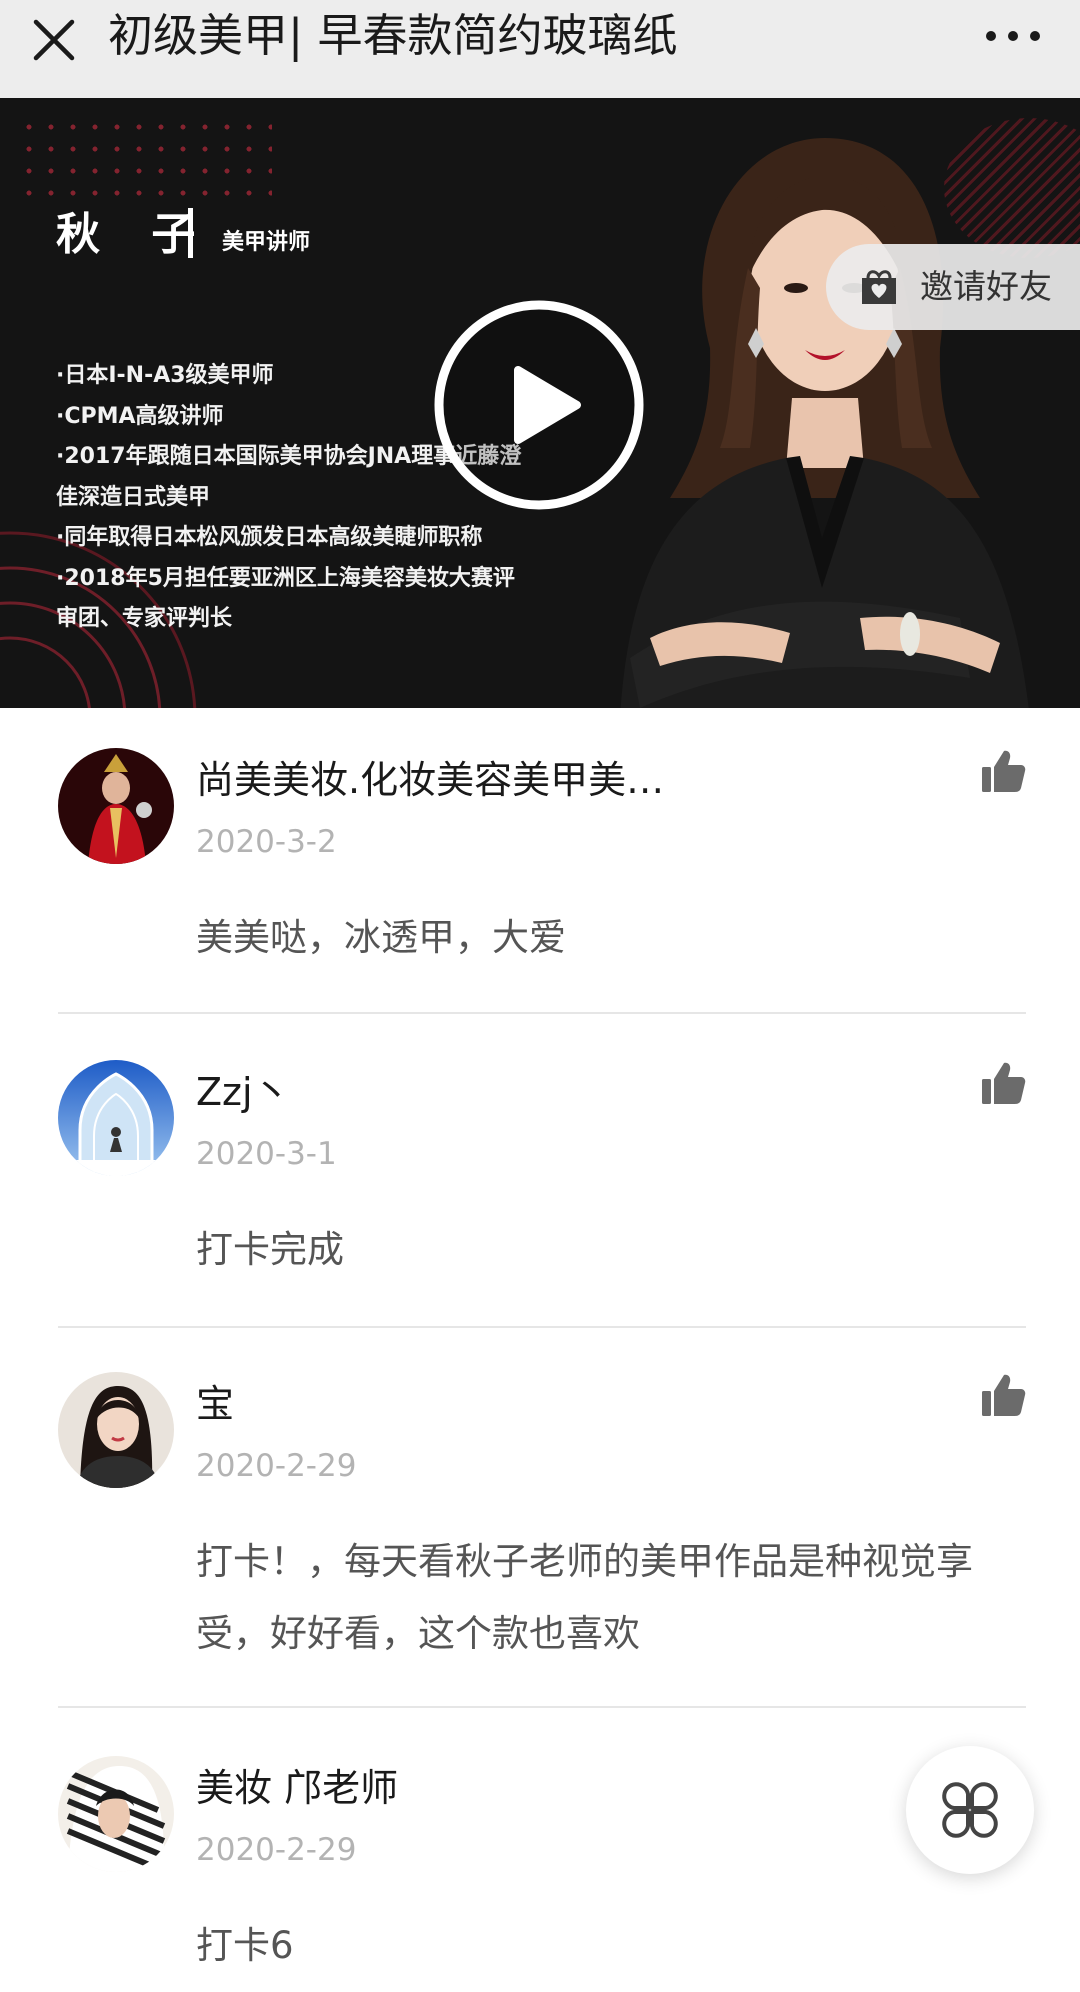  Describe the element at coordinates (144, 618) in the screenshot. I see `bio-line: 审团、专家评判长` at that location.